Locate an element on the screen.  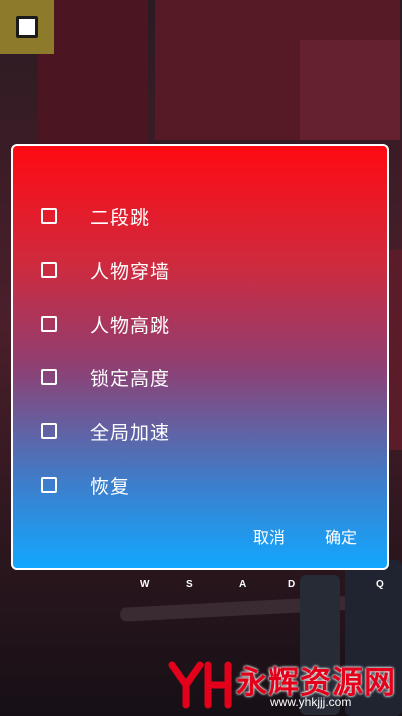
stop-square-icon is located at coordinates (27, 27).